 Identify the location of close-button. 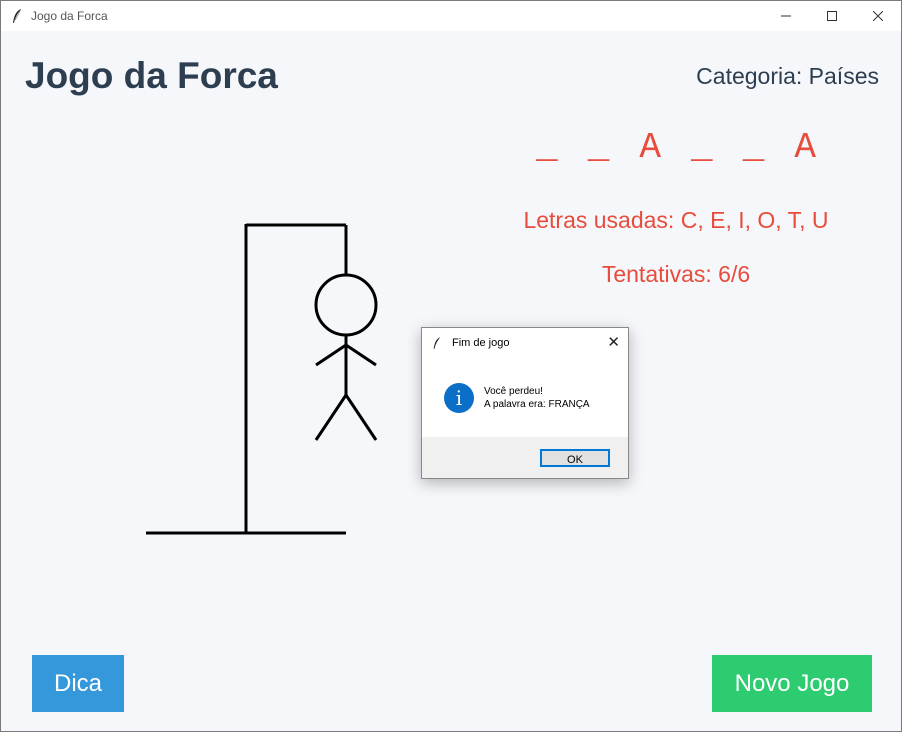
(878, 16).